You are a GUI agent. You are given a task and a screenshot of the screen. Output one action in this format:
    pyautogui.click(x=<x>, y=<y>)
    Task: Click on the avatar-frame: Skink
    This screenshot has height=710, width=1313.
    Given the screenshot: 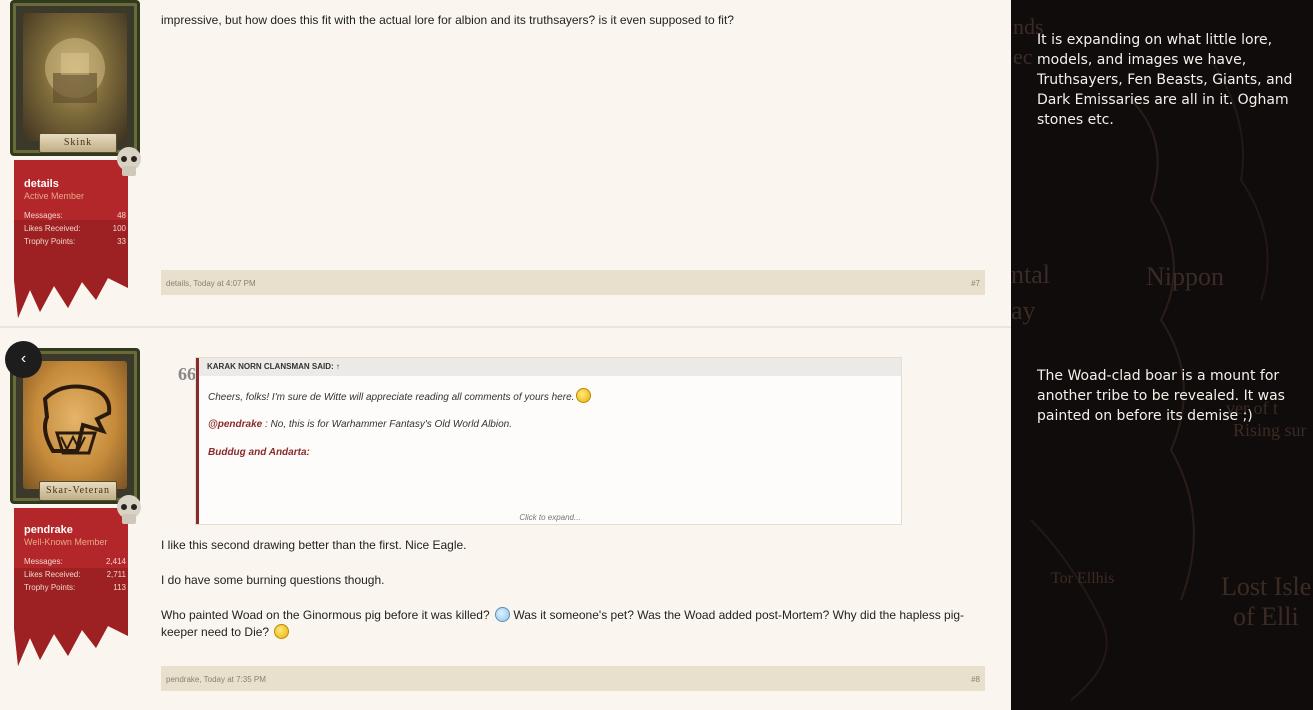 What is the action you would take?
    pyautogui.click(x=75, y=78)
    